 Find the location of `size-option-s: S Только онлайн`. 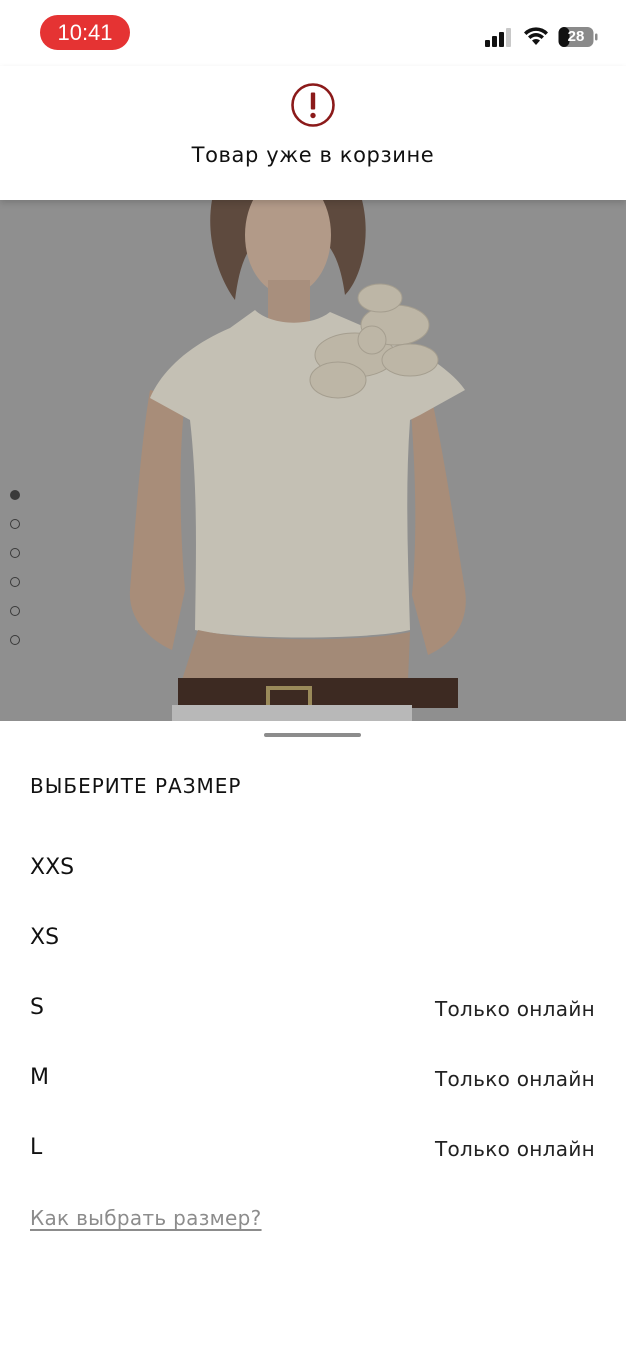

size-option-s: S Только онлайн is located at coordinates (313, 1008).